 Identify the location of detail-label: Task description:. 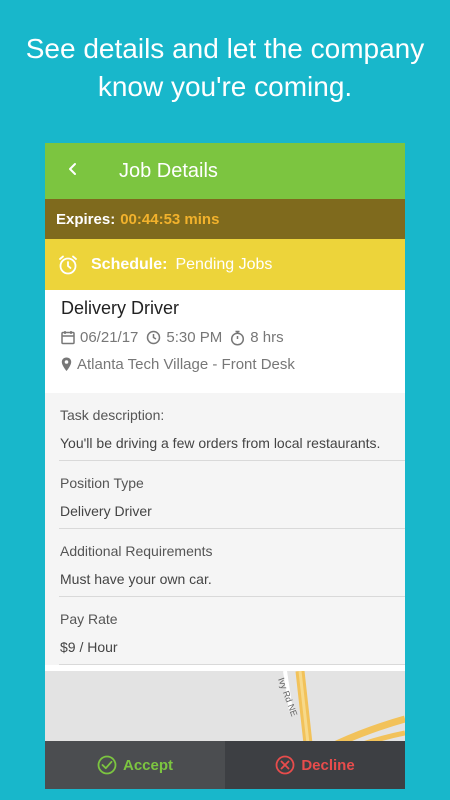
(112, 415).